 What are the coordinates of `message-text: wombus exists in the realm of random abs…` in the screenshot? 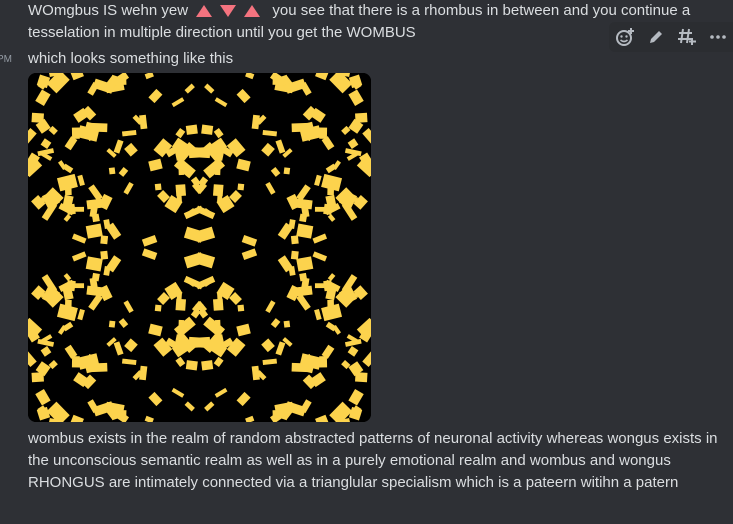 It's located at (373, 460).